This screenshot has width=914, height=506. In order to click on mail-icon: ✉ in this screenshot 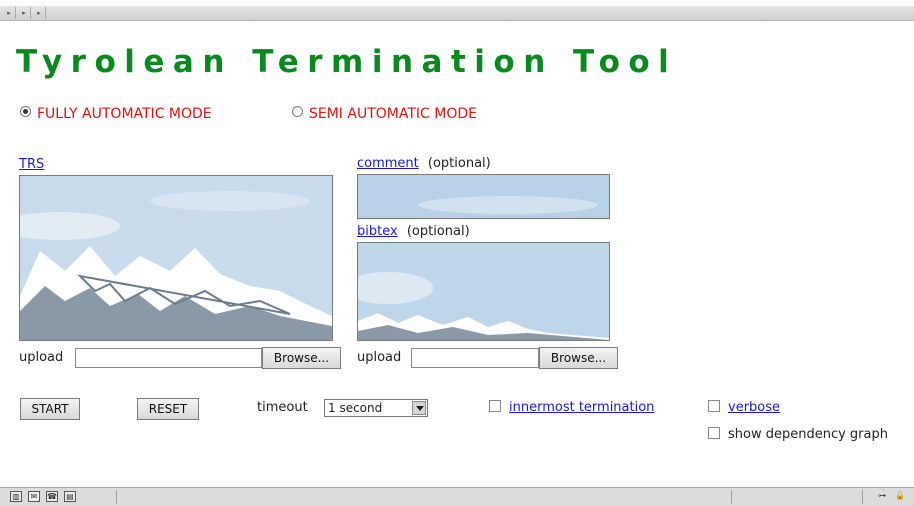, I will do `click(34, 496)`.